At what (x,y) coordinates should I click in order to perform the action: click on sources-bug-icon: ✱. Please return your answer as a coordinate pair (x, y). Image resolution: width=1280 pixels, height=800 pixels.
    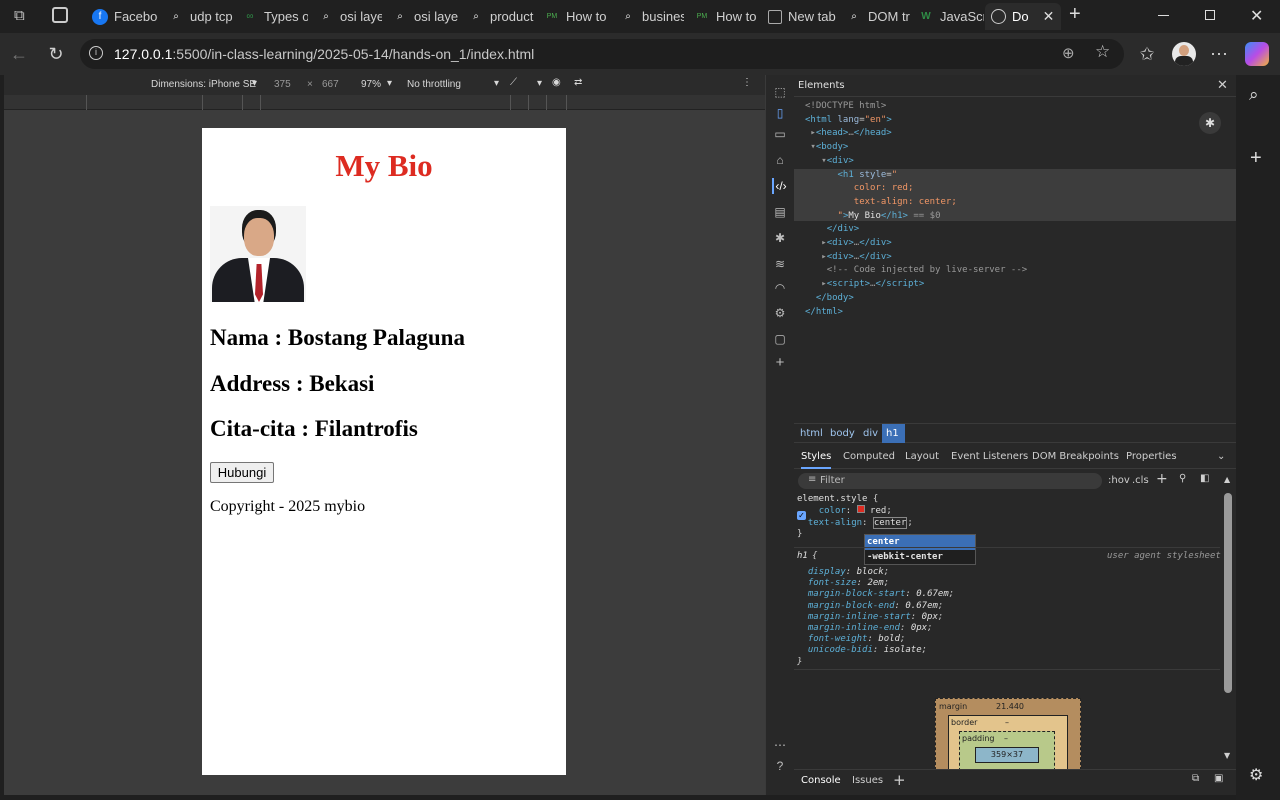
    Looking at the image, I should click on (780, 238).